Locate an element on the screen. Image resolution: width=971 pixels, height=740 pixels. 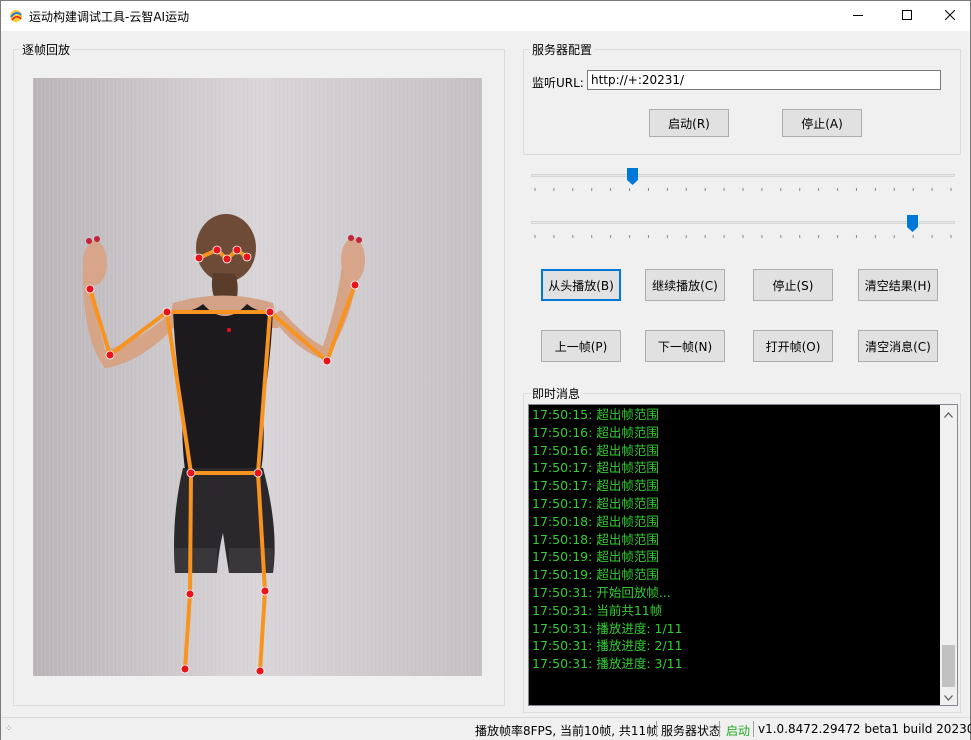
message-line: 17:50:31: 当前共11帧 is located at coordinates (597, 610).